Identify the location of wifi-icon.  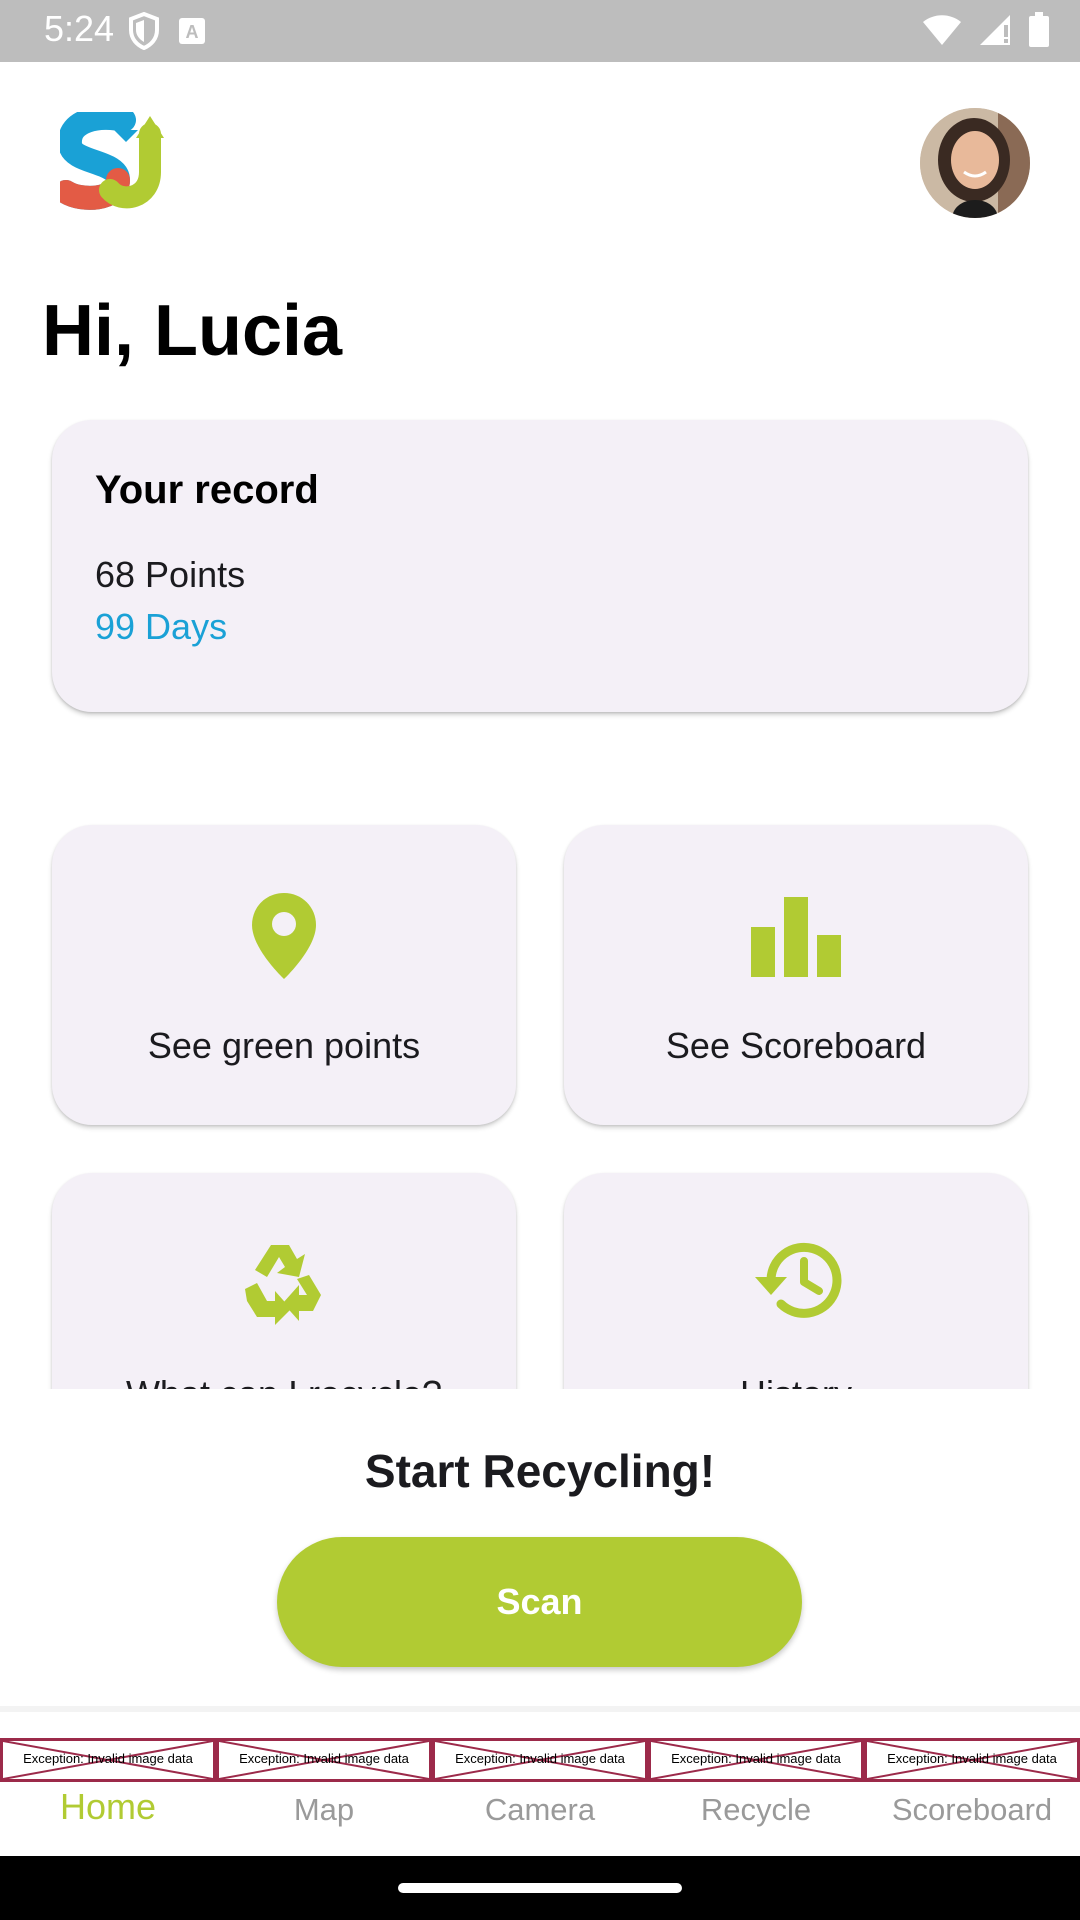
(942, 32).